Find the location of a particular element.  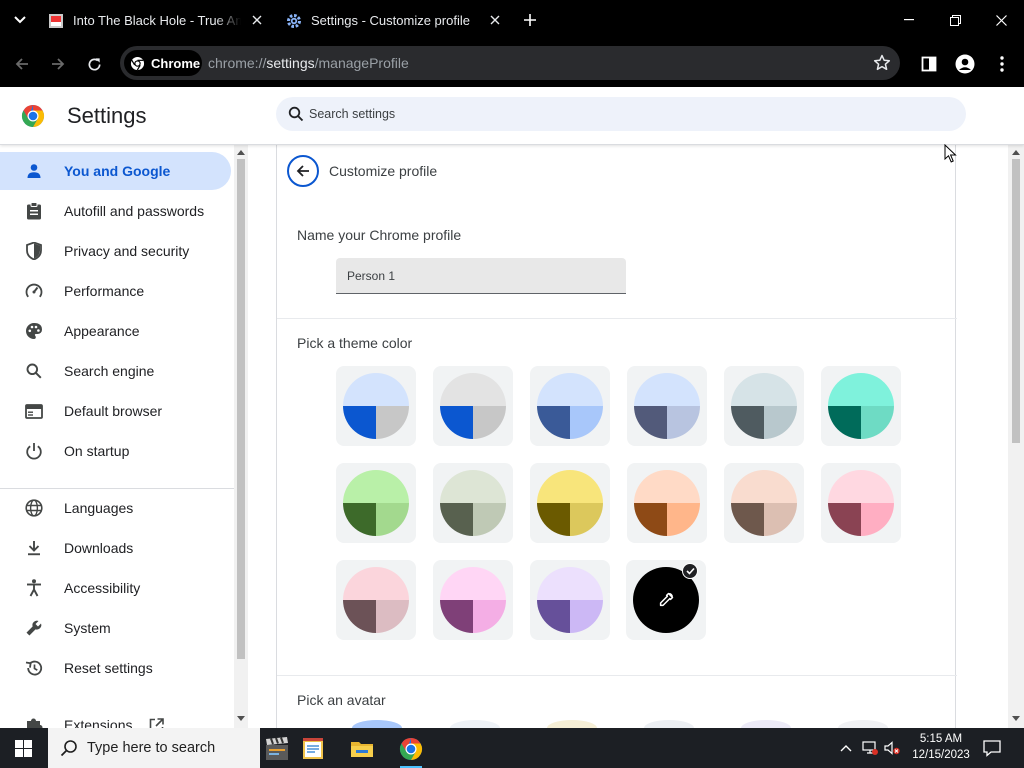

notepad-icon is located at coordinates (313, 748).